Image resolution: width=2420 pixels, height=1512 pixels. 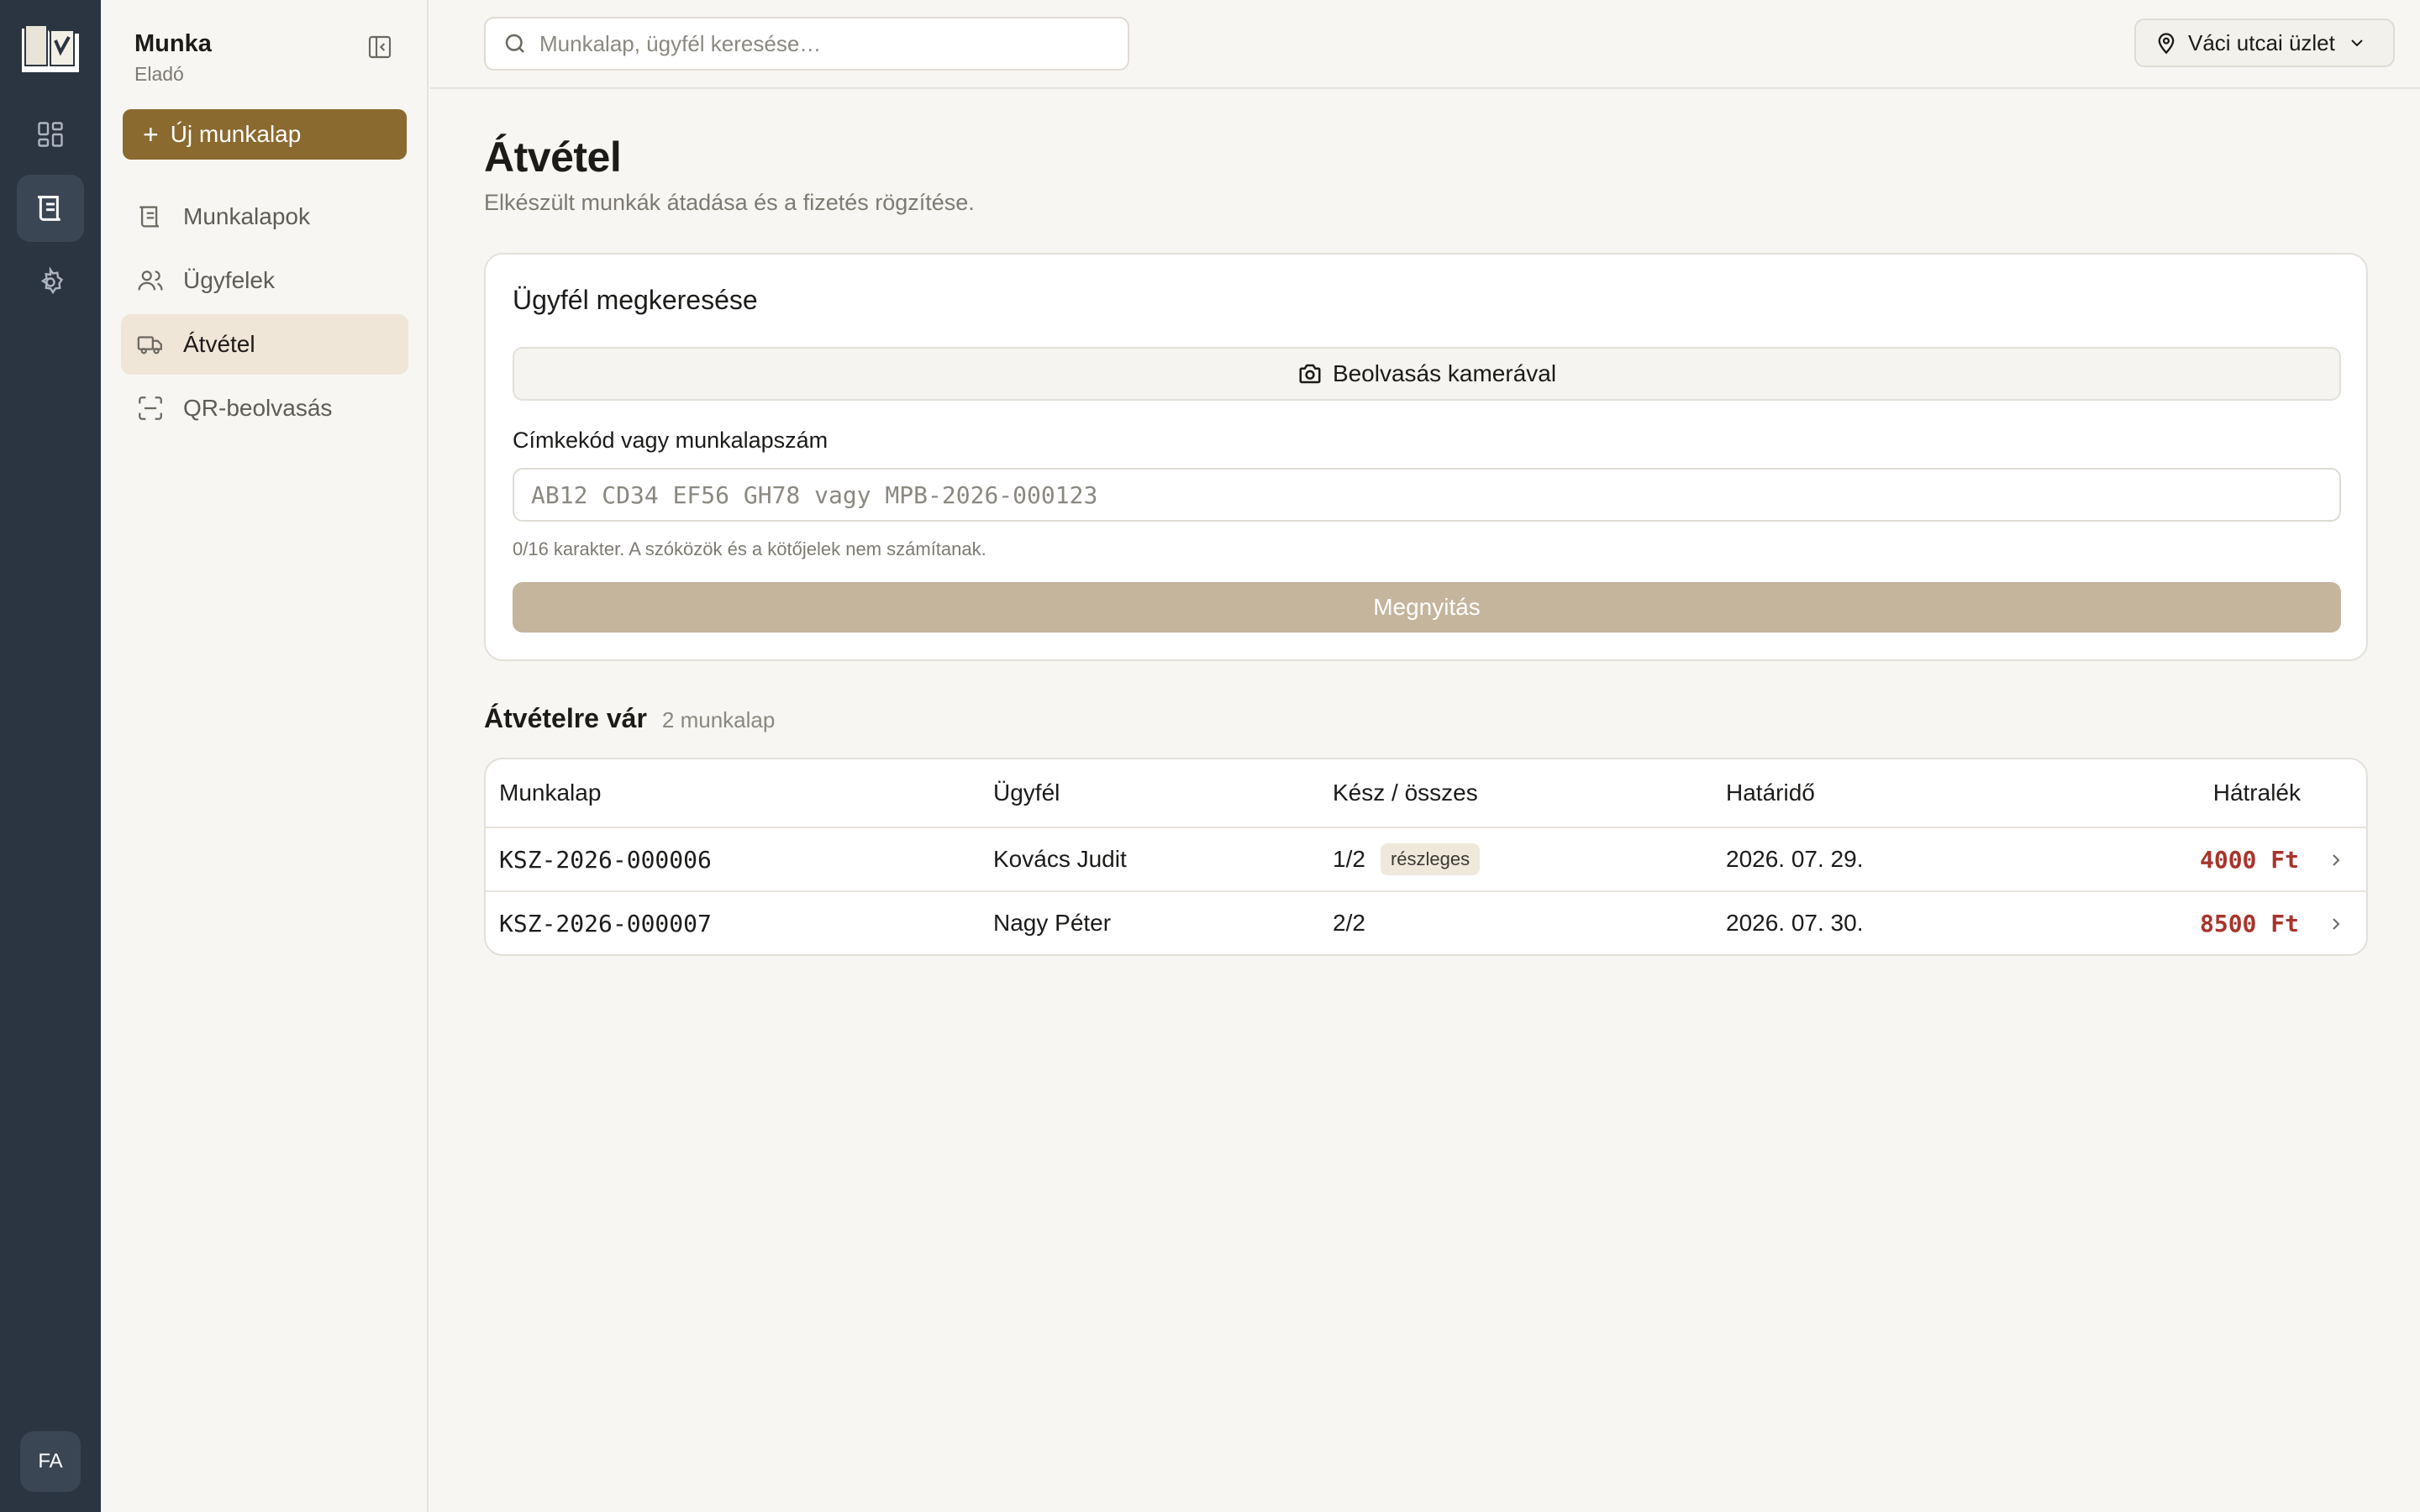 I want to click on sidebar-item-label: Átvétel, so click(x=219, y=344).